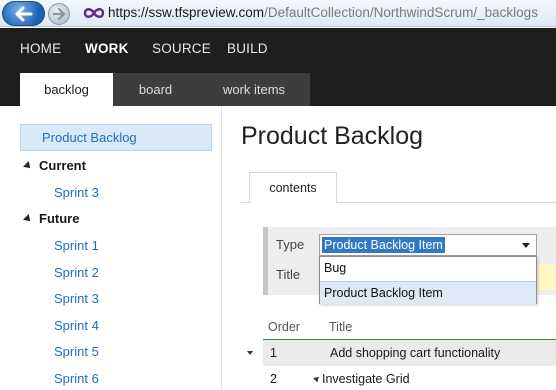 This screenshot has height=390, width=556. Describe the element at coordinates (284, 327) in the screenshot. I see `grid-header-order: Order` at that location.